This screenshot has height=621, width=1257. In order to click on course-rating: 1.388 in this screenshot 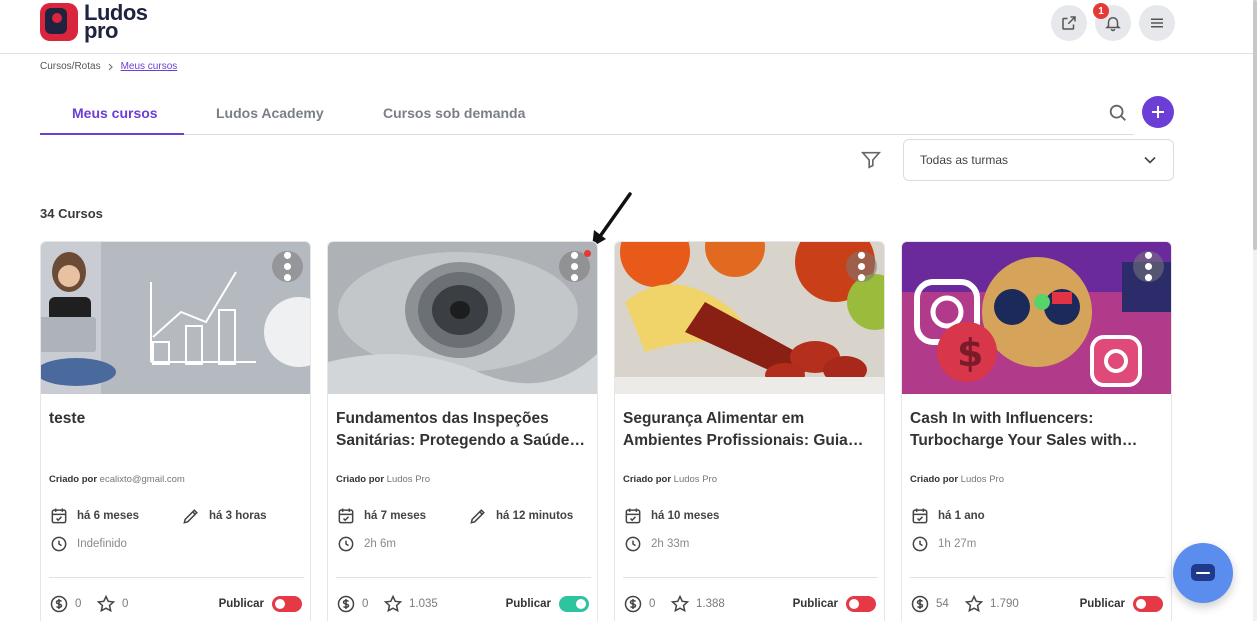, I will do `click(697, 604)`.